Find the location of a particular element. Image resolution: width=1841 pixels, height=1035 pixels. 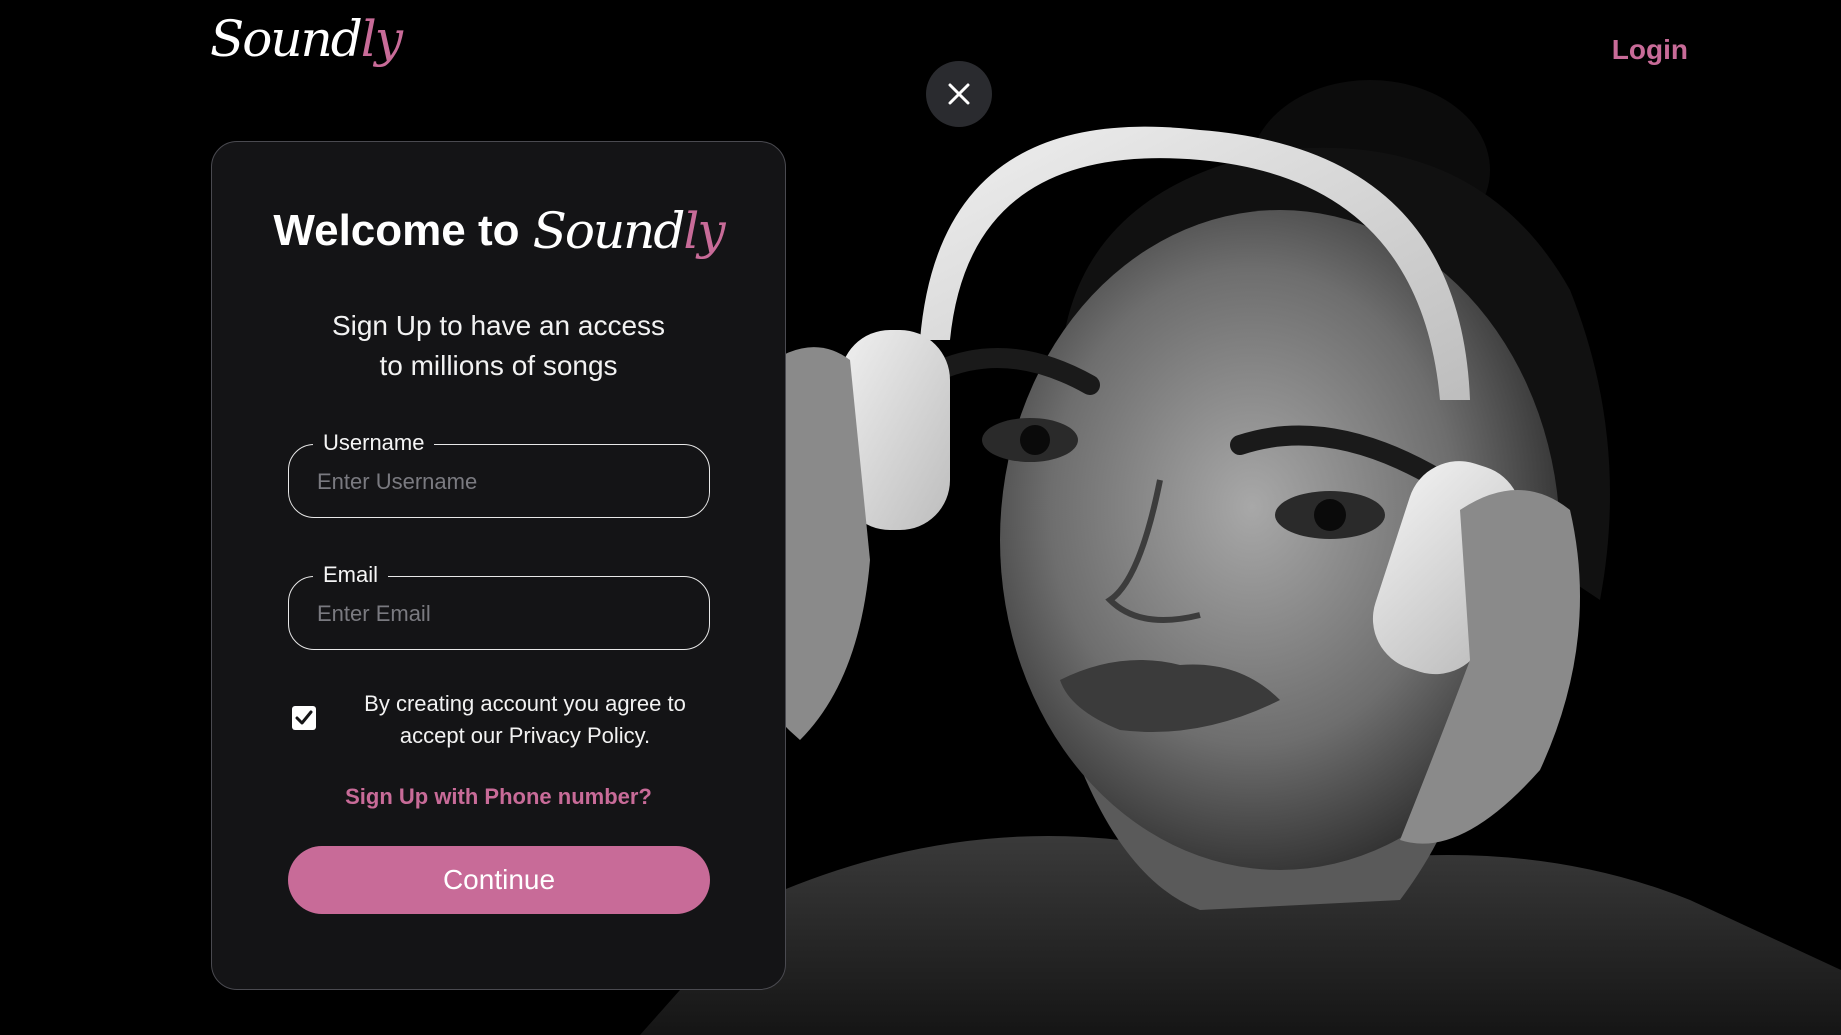

logo-text: Sound is located at coordinates (286, 39).